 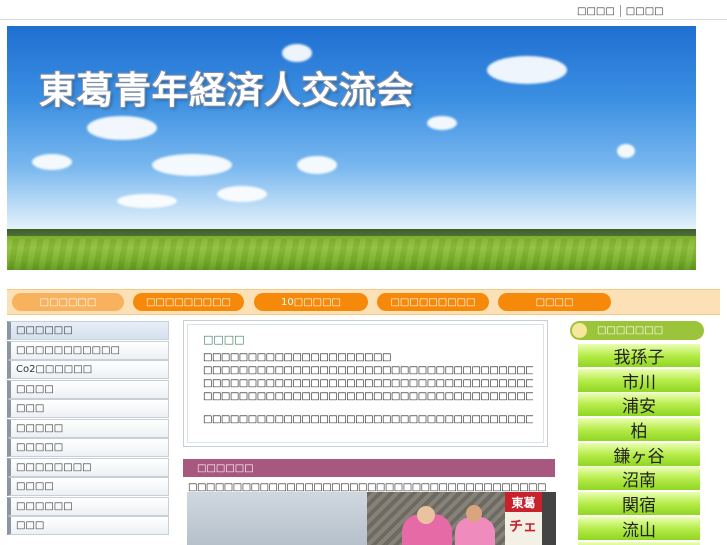 I want to click on area-button: 野田, so click(x=639, y=543).